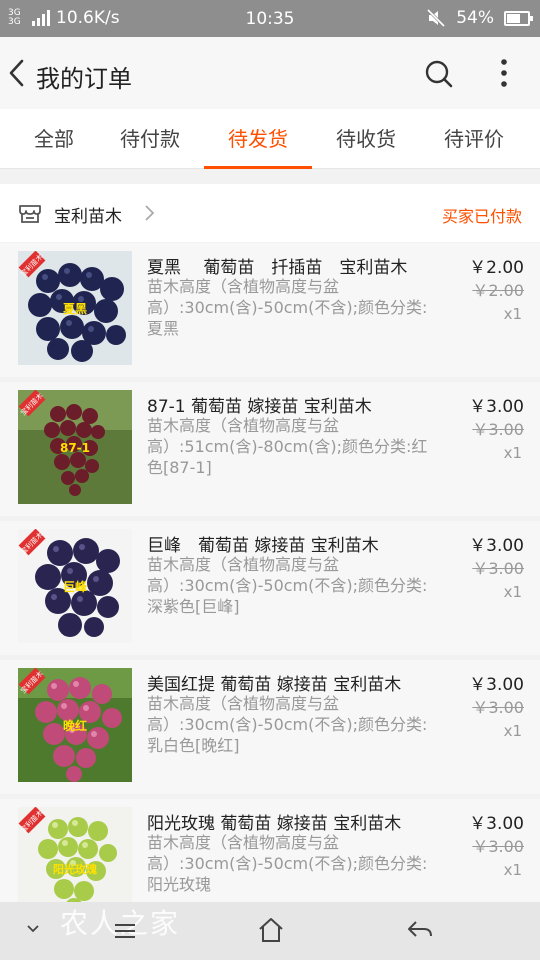  Describe the element at coordinates (504, 73) in the screenshot. I see `more-options-icon` at that location.